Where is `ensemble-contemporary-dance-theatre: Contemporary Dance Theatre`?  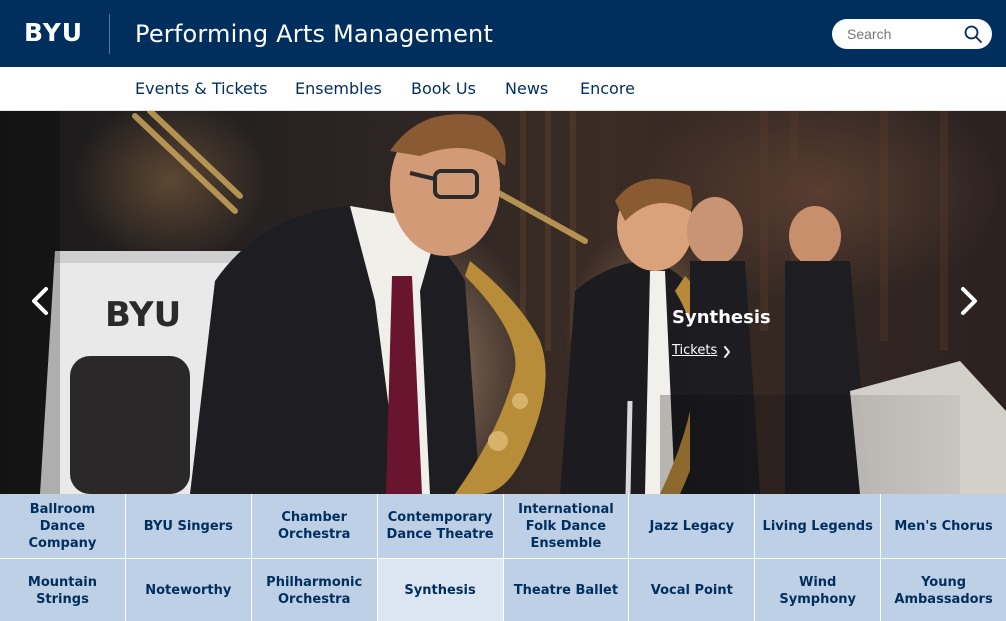
ensemble-contemporary-dance-theatre: Contemporary Dance Theatre is located at coordinates (440, 526).